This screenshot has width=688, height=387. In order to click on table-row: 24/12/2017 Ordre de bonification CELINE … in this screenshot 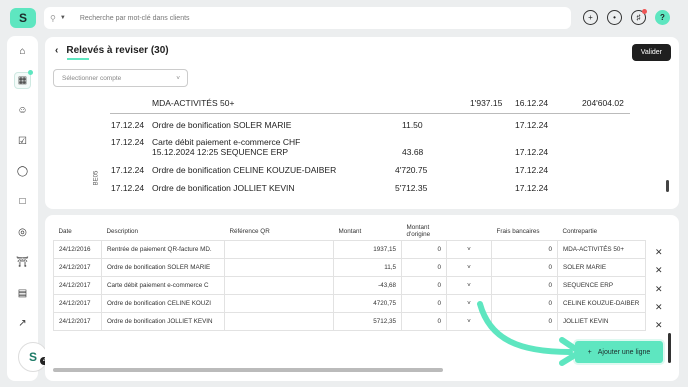, I will do `click(349, 303)`.